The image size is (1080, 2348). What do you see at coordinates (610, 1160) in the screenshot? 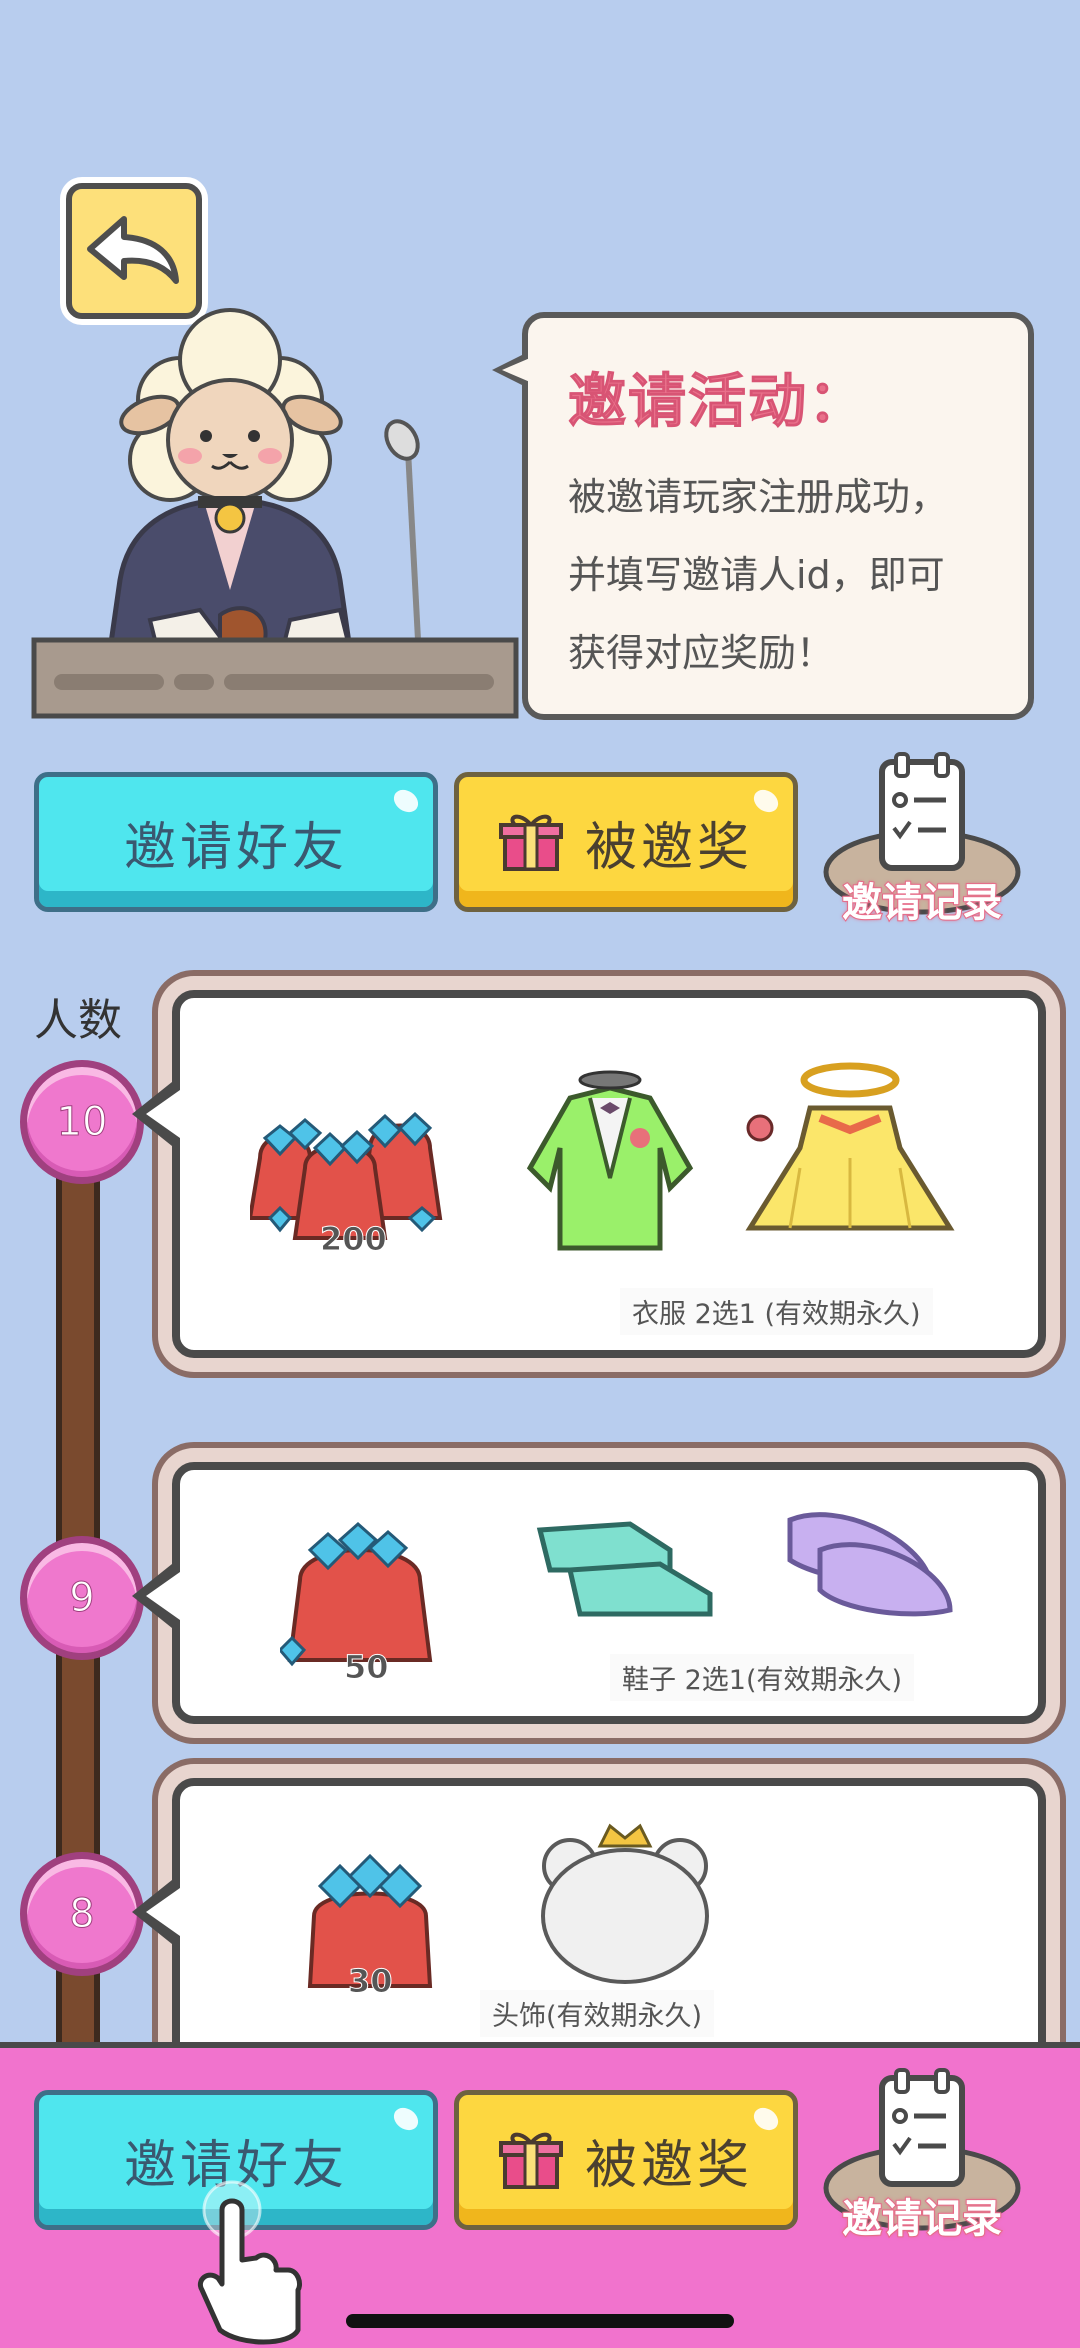
I see `green-suit-icon` at bounding box center [610, 1160].